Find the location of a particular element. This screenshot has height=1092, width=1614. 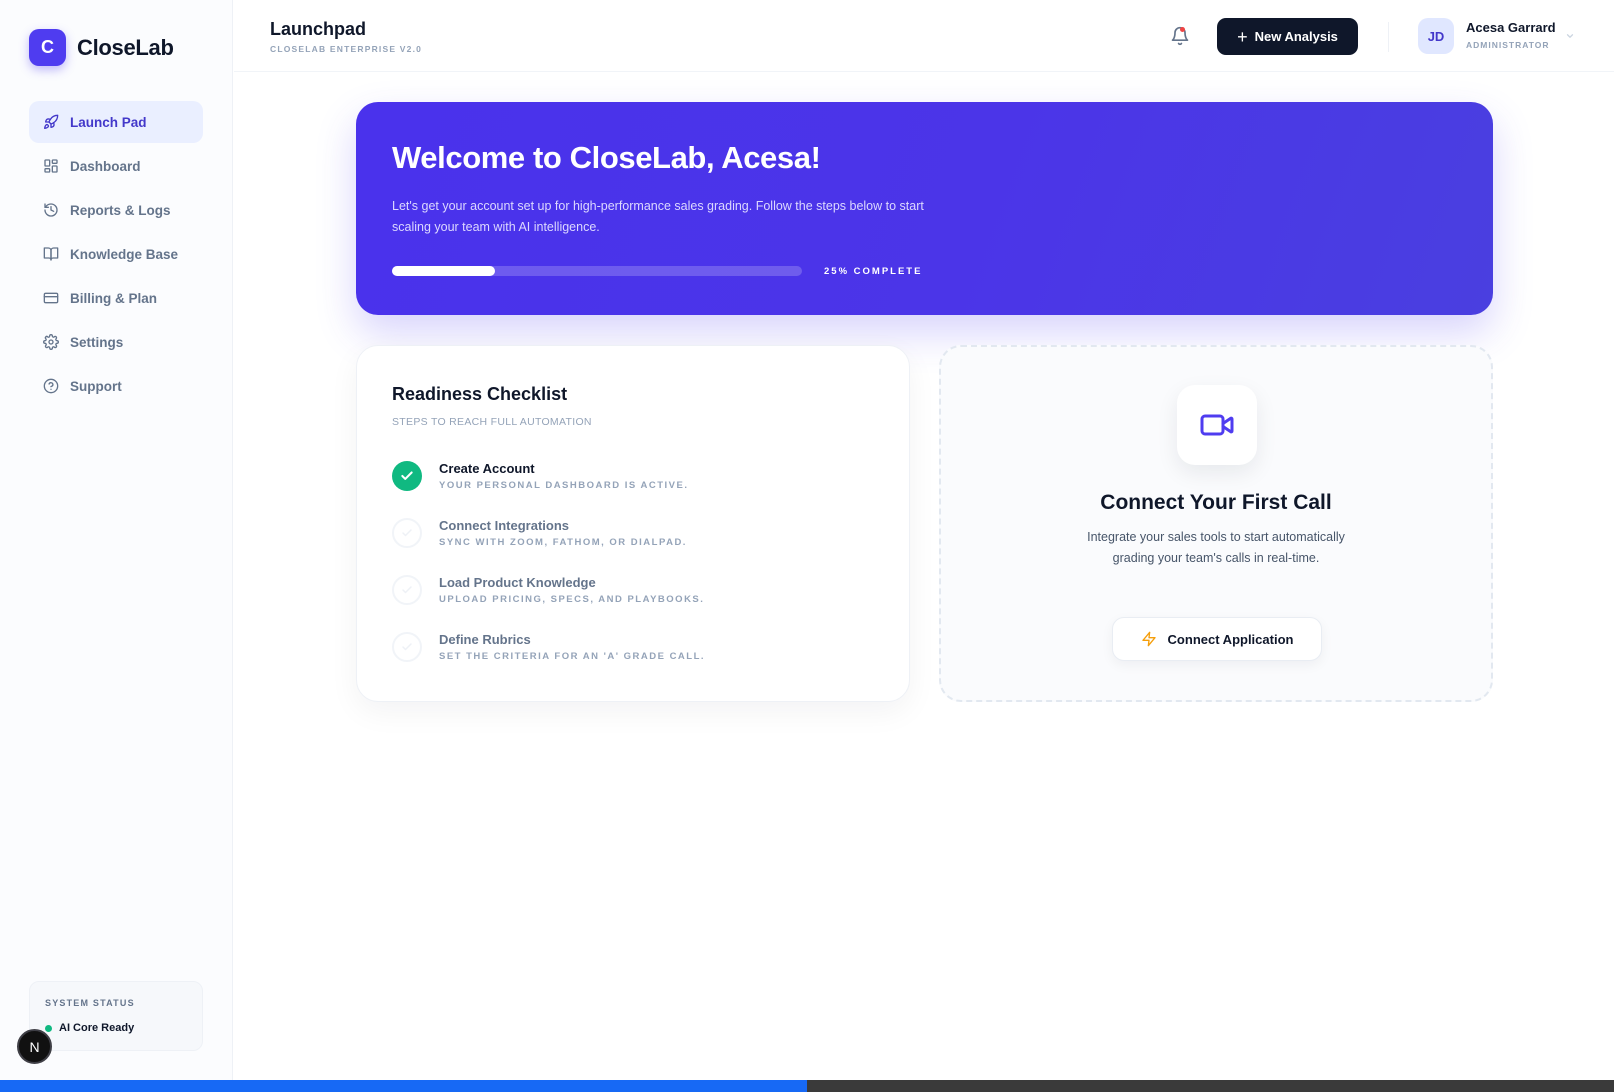

checklist-subtitle: STEPS TO REACH FULL AUTOMATION is located at coordinates (492, 422).